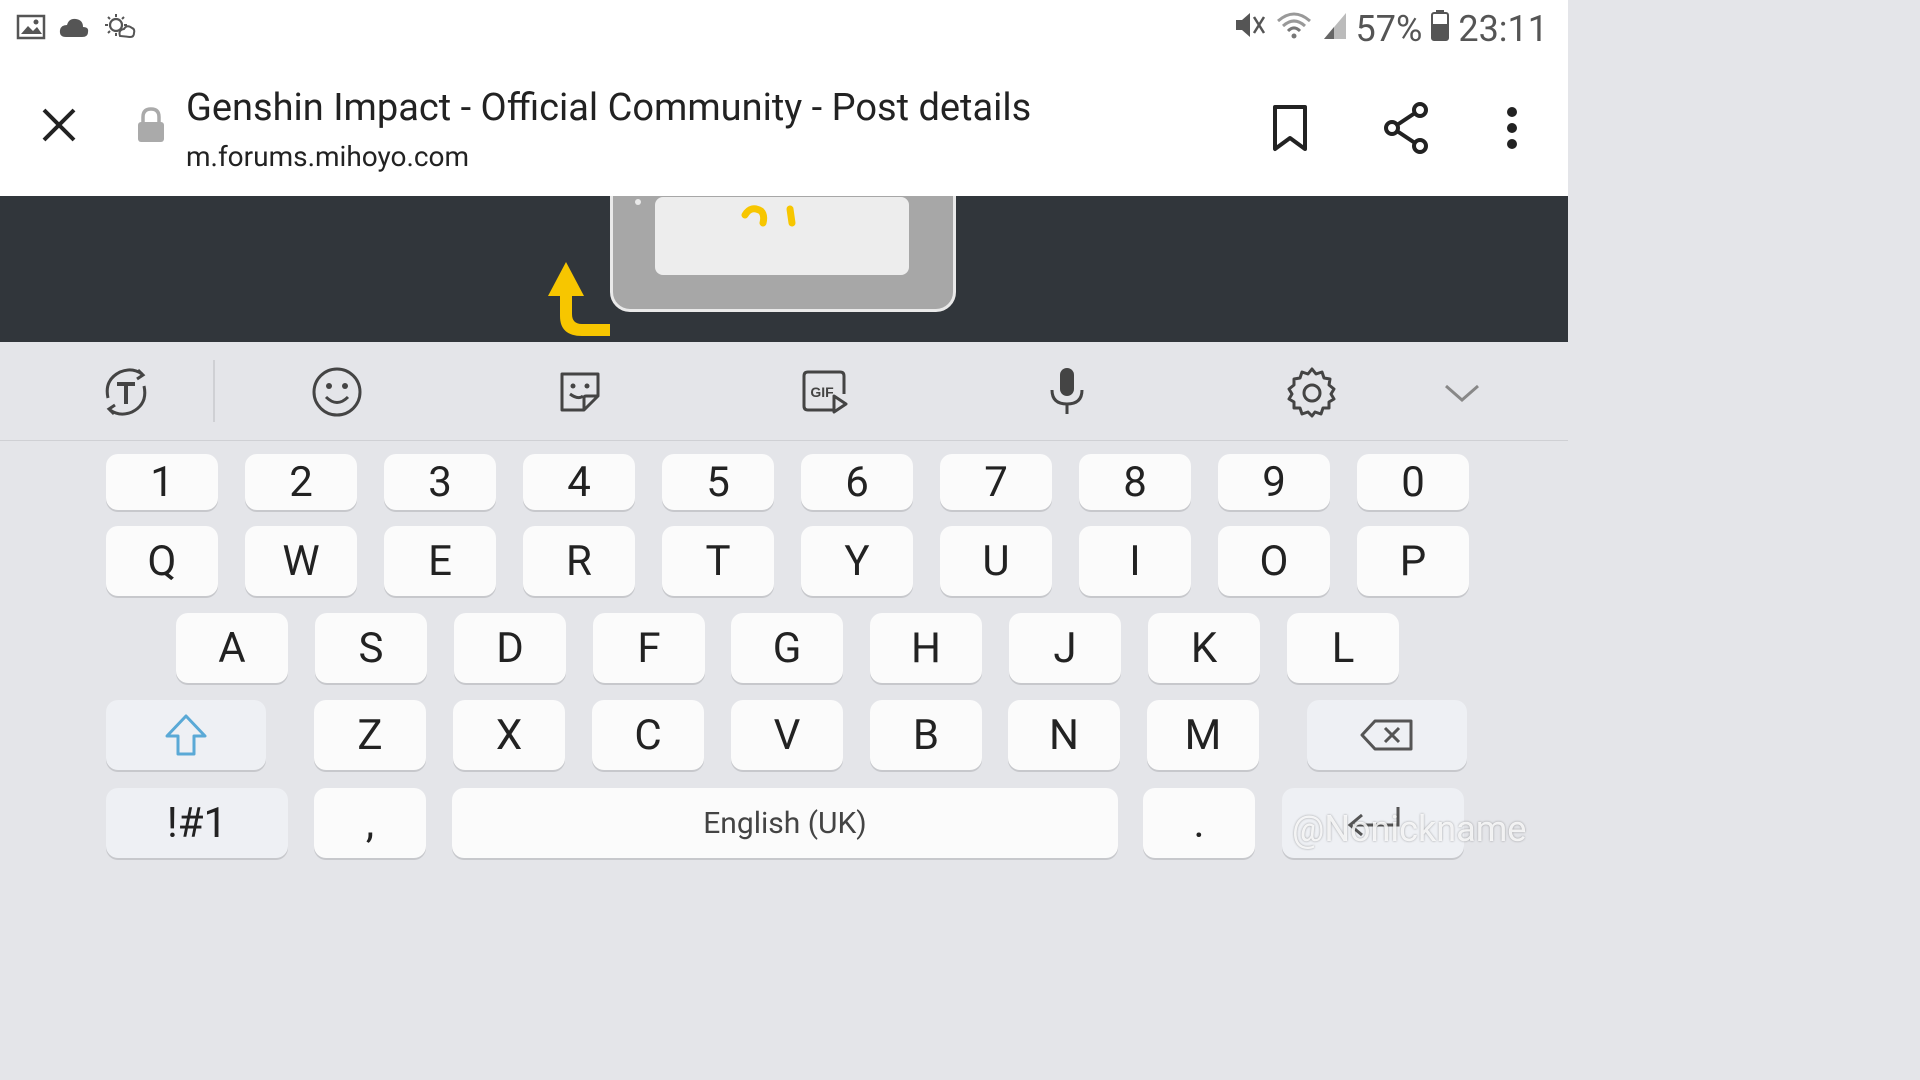 The image size is (1920, 1080). Describe the element at coordinates (784, 31) in the screenshot. I see `status-bar: 57% 23:11` at that location.